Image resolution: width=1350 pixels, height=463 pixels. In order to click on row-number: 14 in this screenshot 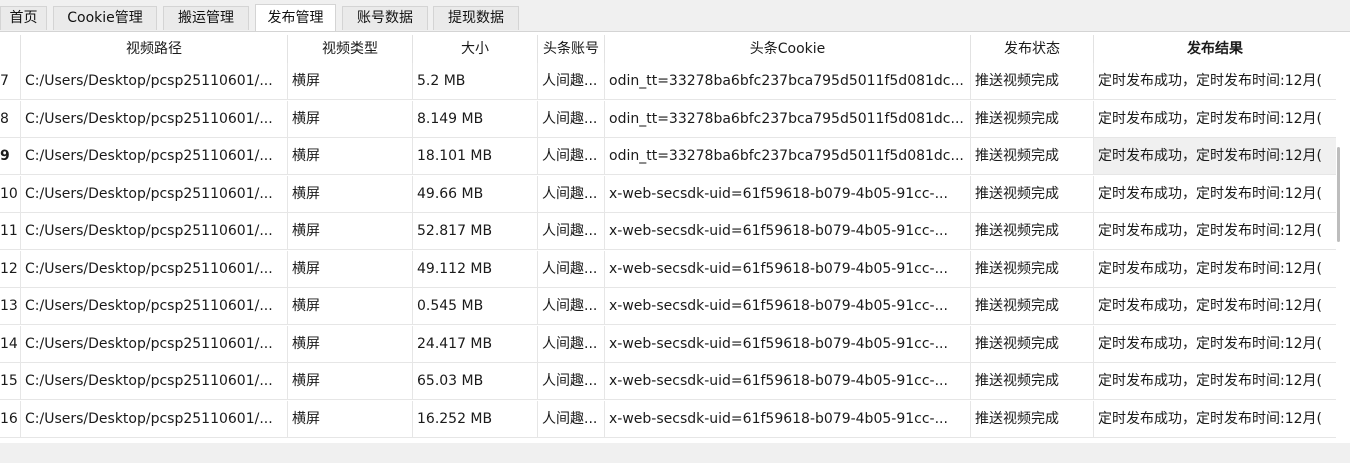, I will do `click(10, 343)`.